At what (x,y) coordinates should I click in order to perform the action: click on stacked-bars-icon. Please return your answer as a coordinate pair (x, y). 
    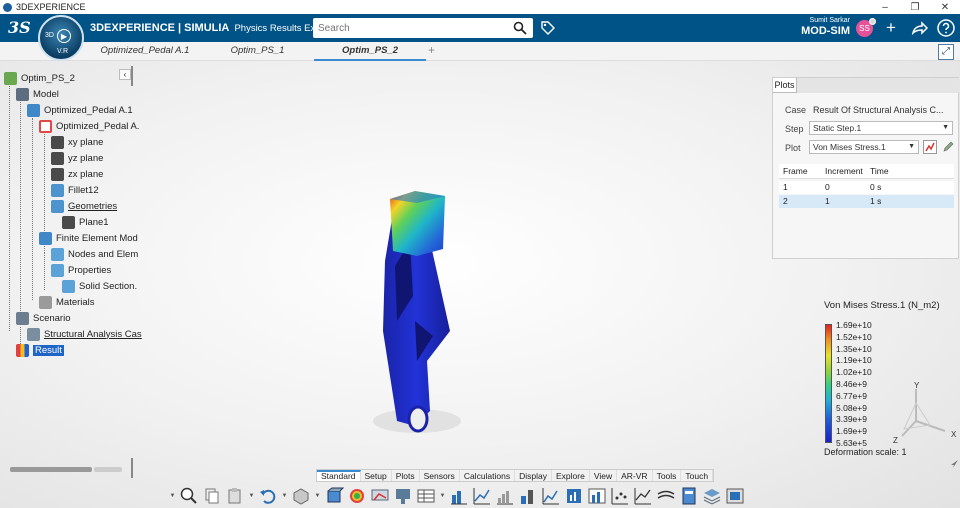
    Looking at the image, I should click on (528, 496).